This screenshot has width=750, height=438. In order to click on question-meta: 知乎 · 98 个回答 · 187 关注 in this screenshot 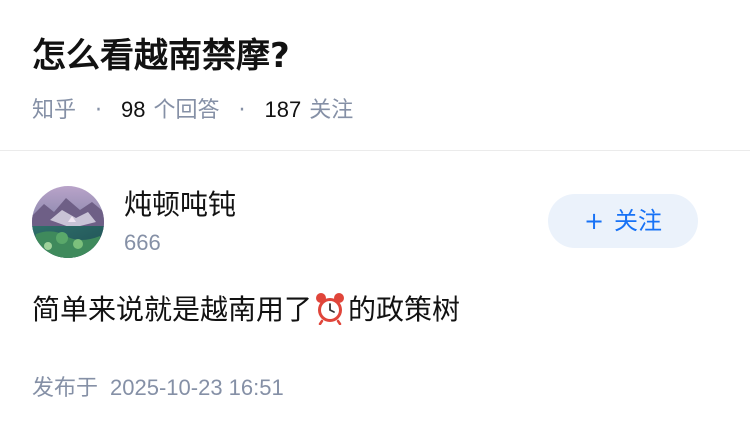, I will do `click(192, 110)`.